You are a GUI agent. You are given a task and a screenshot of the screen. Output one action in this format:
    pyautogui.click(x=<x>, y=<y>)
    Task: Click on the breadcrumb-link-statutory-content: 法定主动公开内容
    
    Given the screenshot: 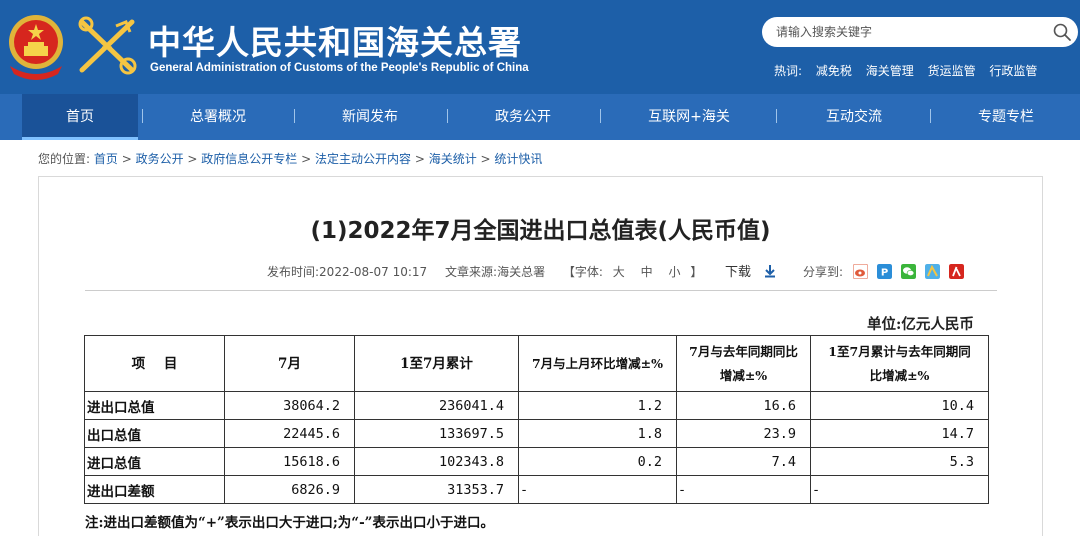 What is the action you would take?
    pyautogui.click(x=363, y=159)
    